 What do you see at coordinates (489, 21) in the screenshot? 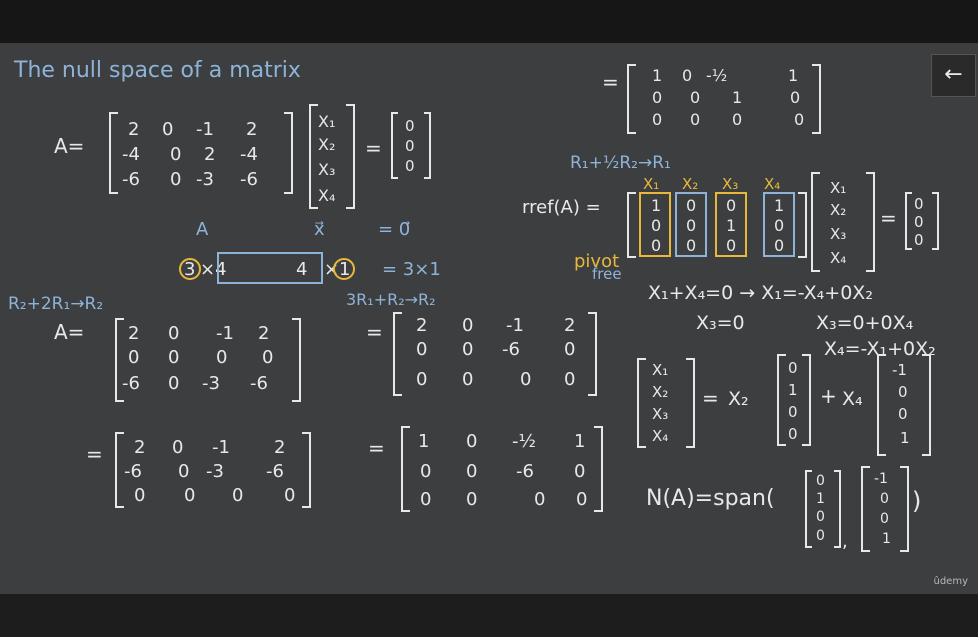
I see `video-top-bar` at bounding box center [489, 21].